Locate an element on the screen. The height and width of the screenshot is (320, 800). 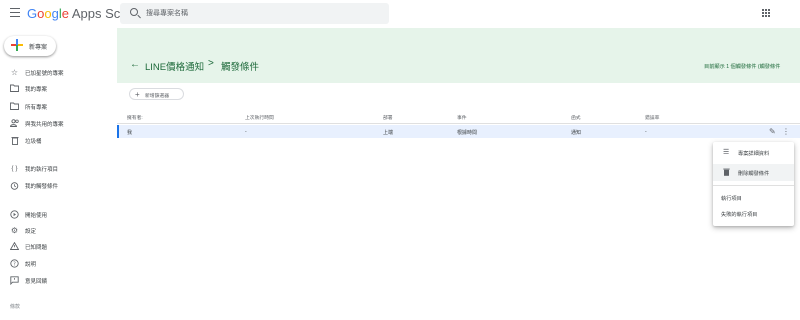
terms-link: 條款 is located at coordinates (15, 306).